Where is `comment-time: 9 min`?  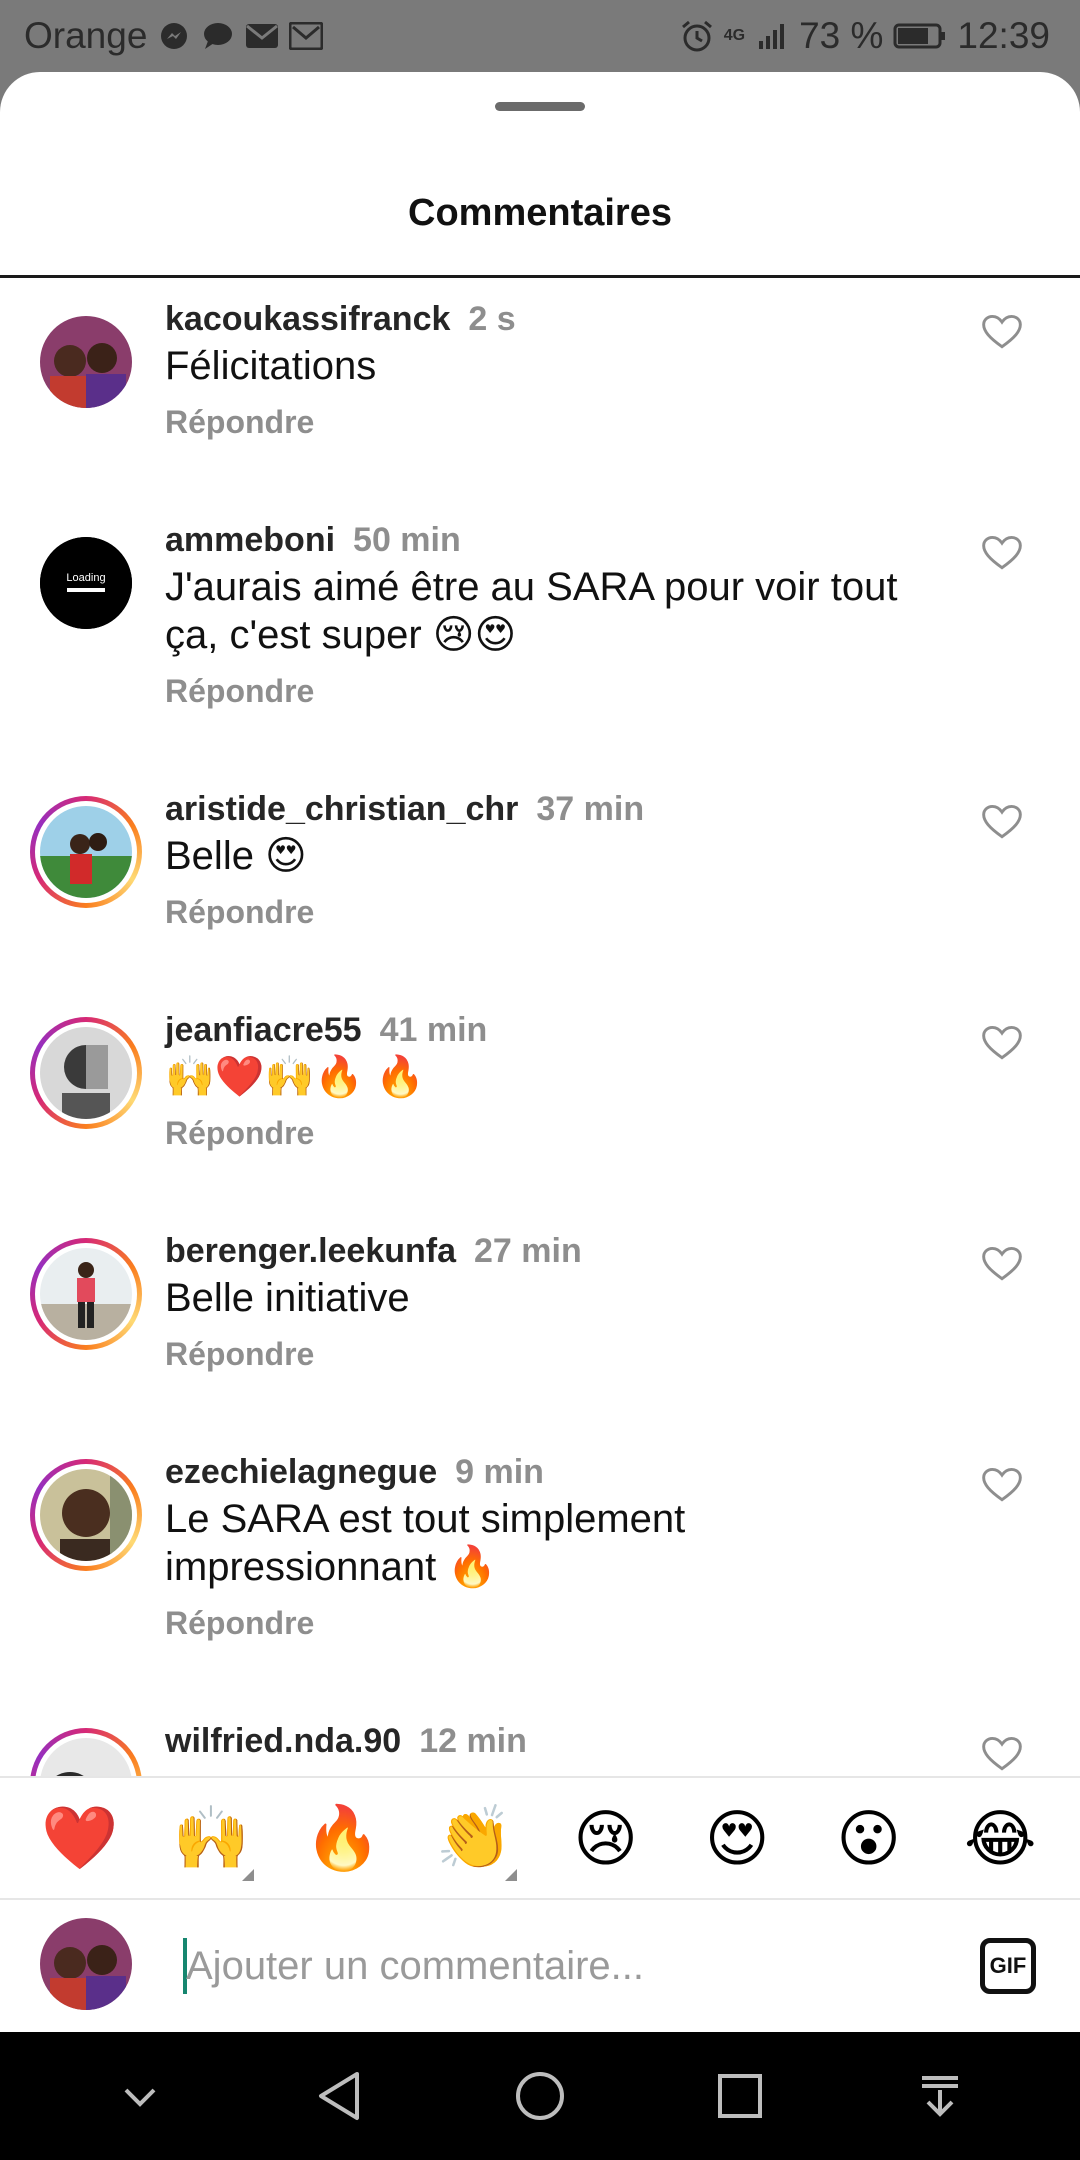 comment-time: 9 min is located at coordinates (499, 1472).